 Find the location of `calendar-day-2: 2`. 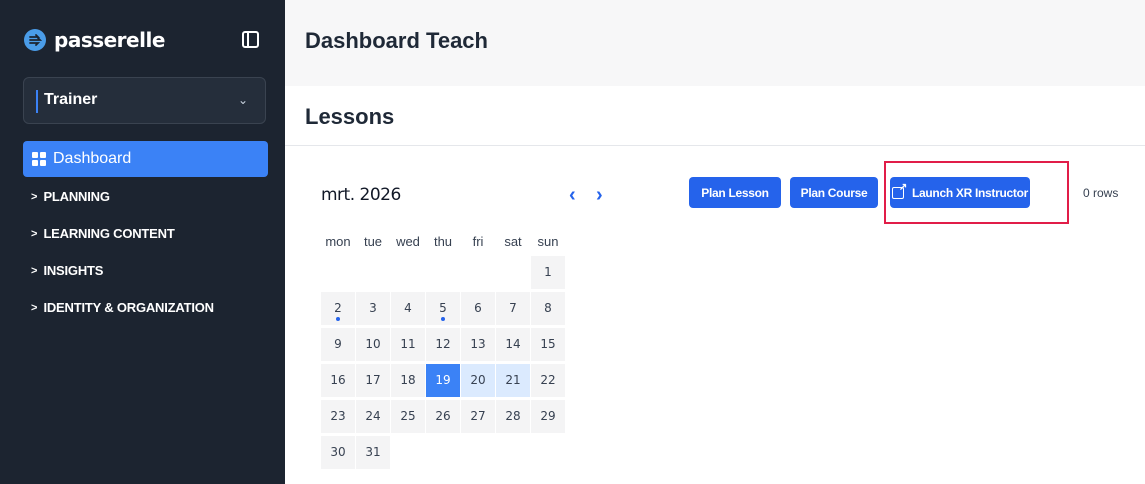

calendar-day-2: 2 is located at coordinates (338, 308).